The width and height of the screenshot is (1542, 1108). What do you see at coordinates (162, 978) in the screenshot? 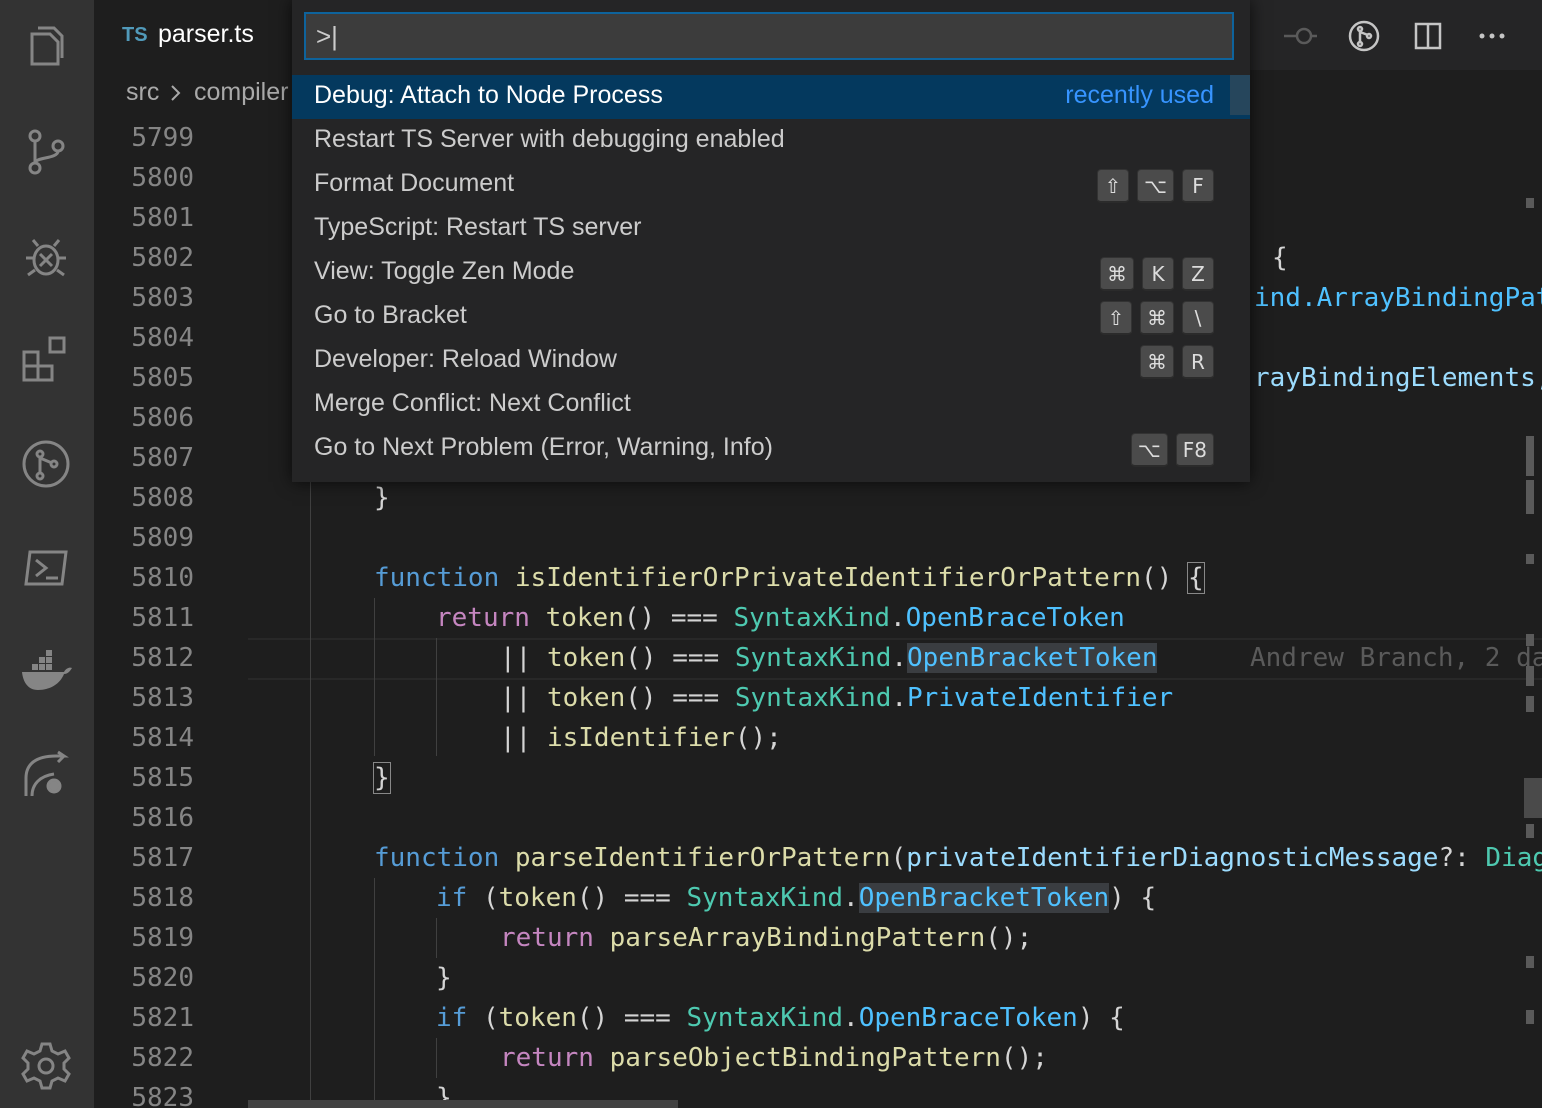
I see `line-number: 5820` at bounding box center [162, 978].